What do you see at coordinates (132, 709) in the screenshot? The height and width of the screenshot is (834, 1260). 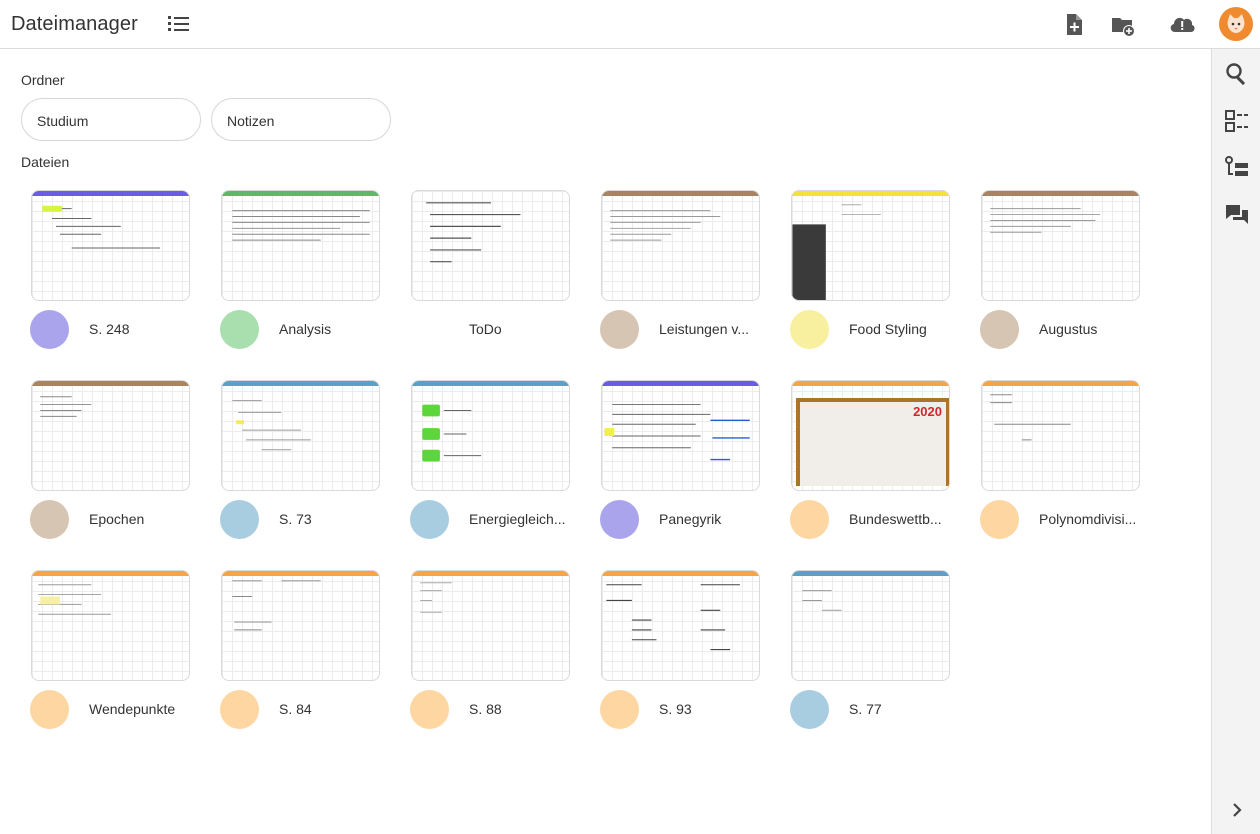 I see `file-name: Wendepunkte` at bounding box center [132, 709].